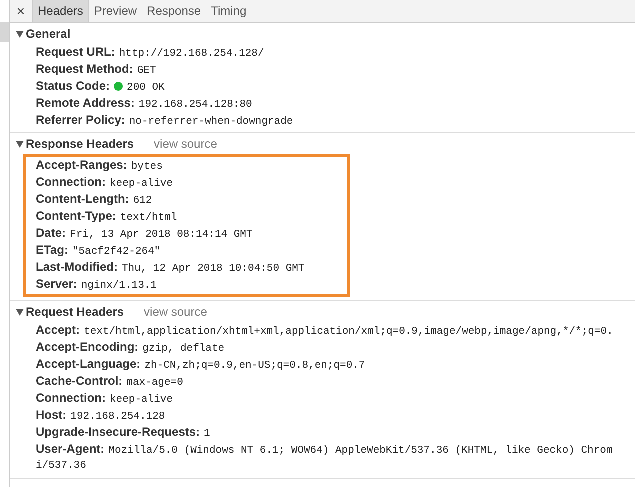  Describe the element at coordinates (51, 415) in the screenshot. I see `header-name: Host:` at that location.